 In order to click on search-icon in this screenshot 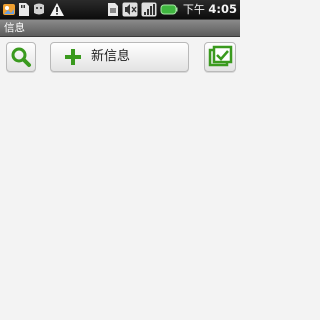, I will do `click(21, 57)`.